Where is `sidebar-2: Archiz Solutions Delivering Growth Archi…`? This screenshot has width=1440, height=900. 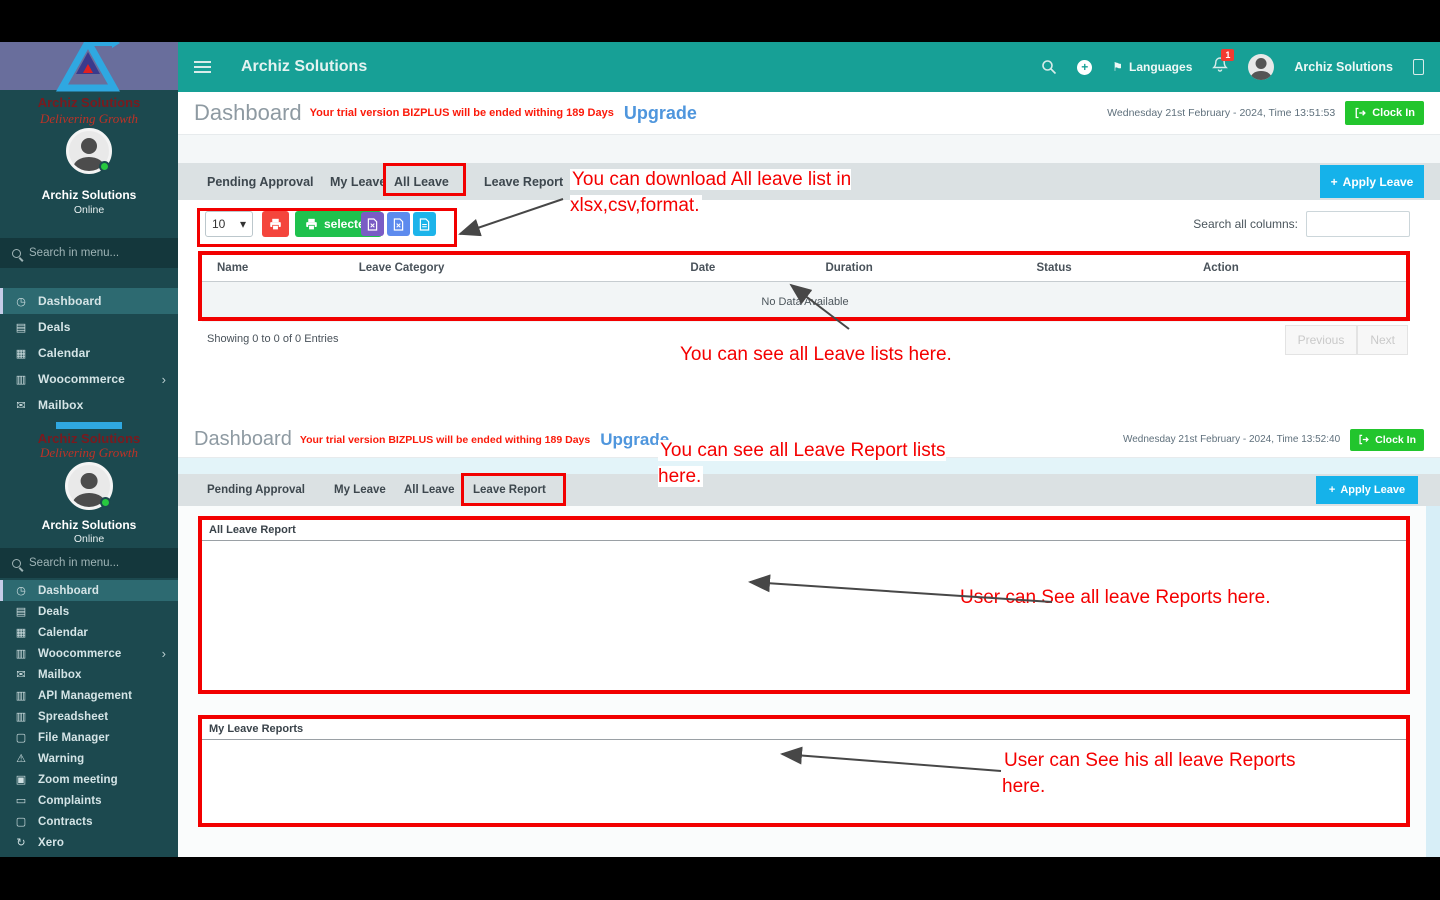
sidebar-2: Archiz Solutions Delivering Growth Archi… is located at coordinates (89, 639).